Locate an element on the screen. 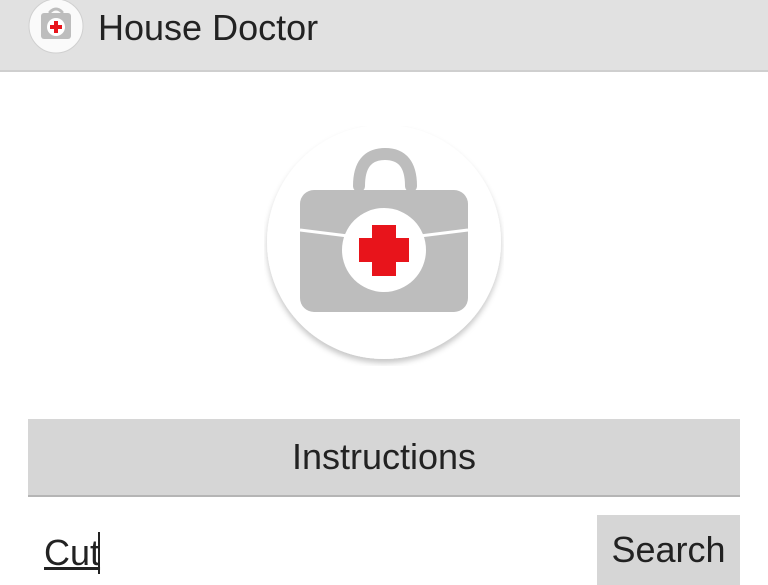 This screenshot has height=585, width=768. text-cursor is located at coordinates (99, 553).